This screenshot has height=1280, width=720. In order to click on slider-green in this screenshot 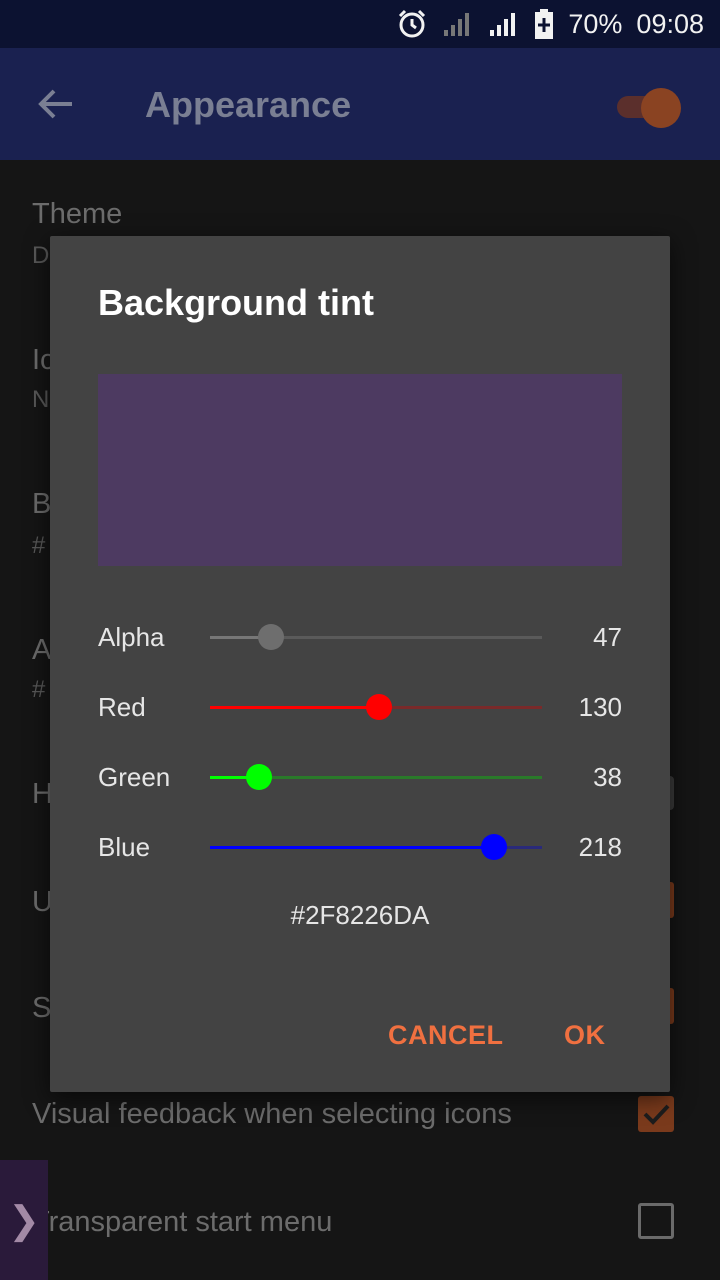, I will do `click(376, 777)`.